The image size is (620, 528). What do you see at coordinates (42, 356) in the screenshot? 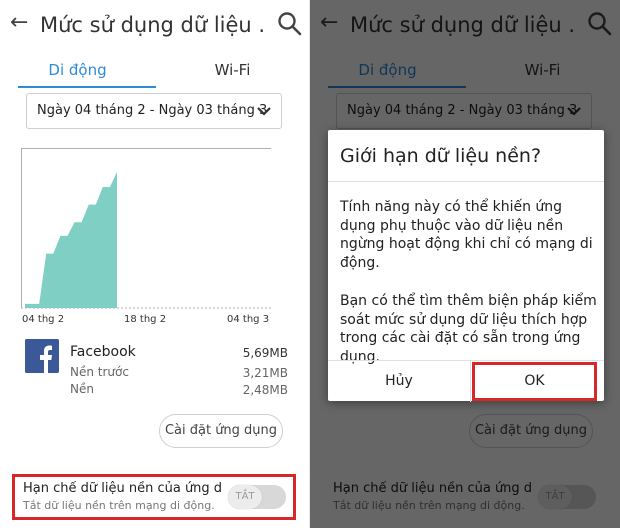
I see `facebook-icon` at bounding box center [42, 356].